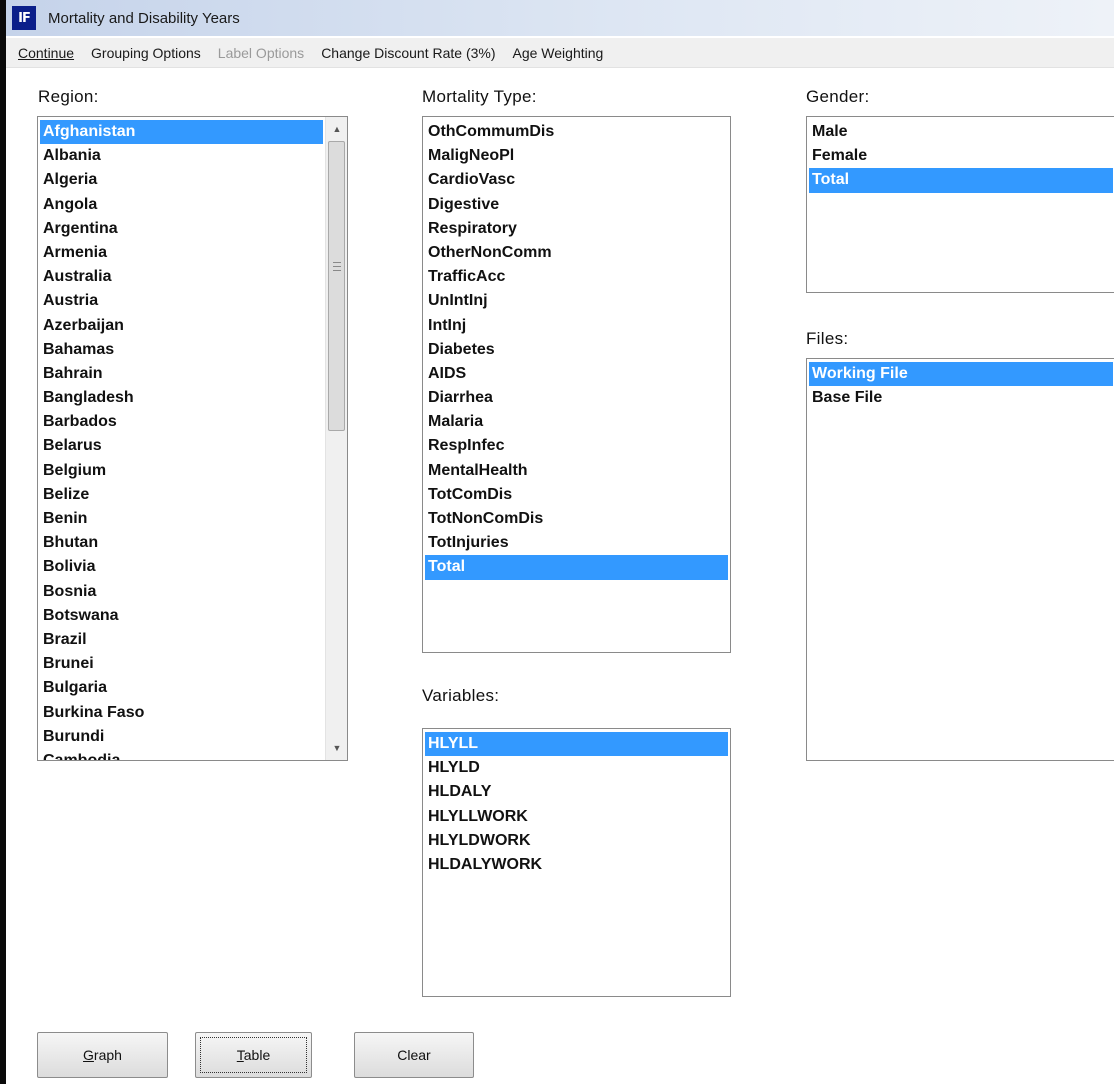  What do you see at coordinates (576, 865) in the screenshot?
I see `variables-item: HLDALYWORK` at bounding box center [576, 865].